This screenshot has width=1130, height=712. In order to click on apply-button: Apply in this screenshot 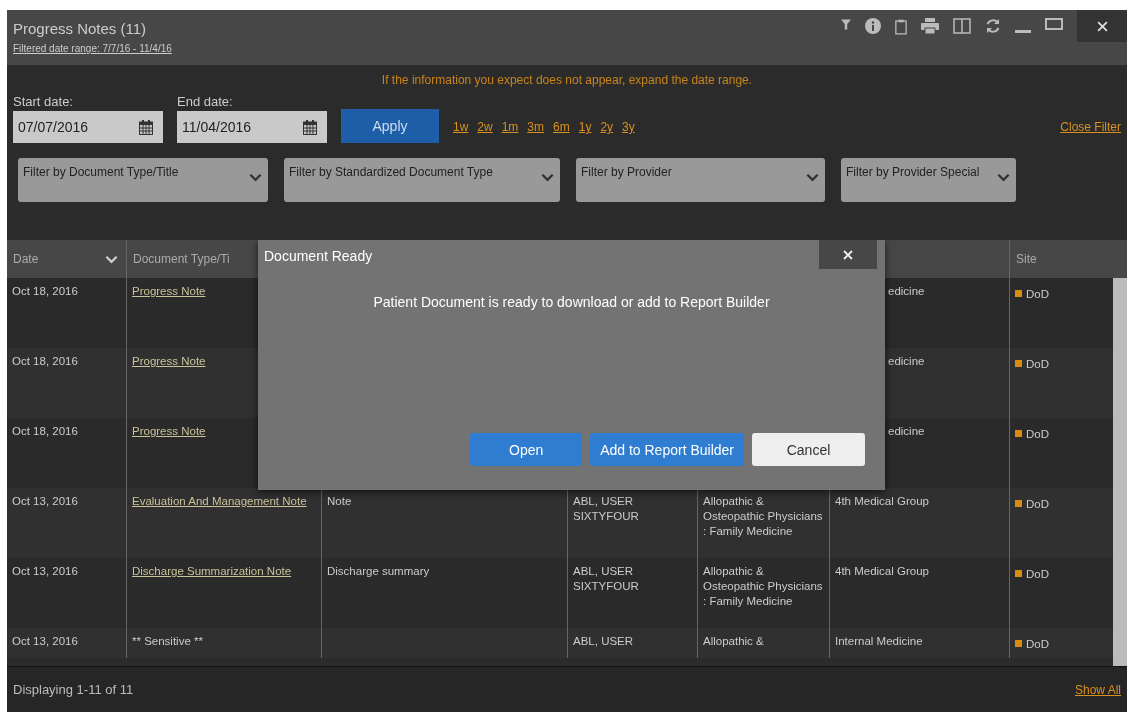, I will do `click(390, 126)`.